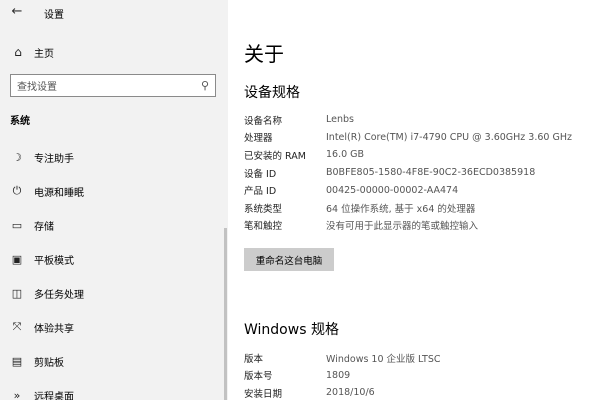 The height and width of the screenshot is (400, 591). Describe the element at coordinates (44, 54) in the screenshot. I see `sidebar-item-label: 主页` at that location.